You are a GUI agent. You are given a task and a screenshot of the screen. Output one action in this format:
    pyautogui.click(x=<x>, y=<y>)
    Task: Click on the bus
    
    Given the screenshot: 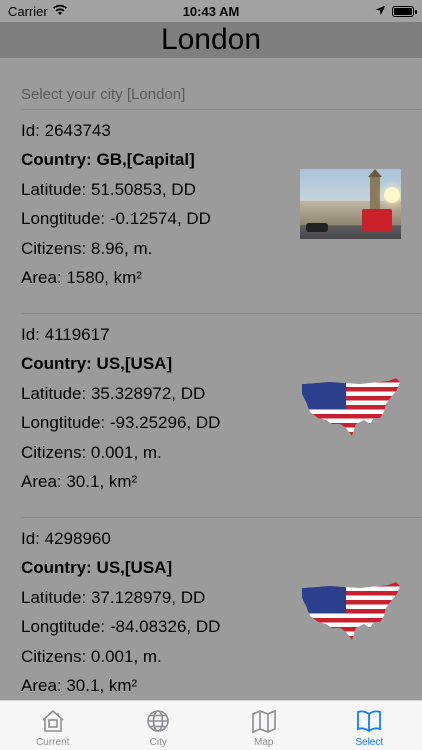 What is the action you would take?
    pyautogui.click(x=377, y=220)
    